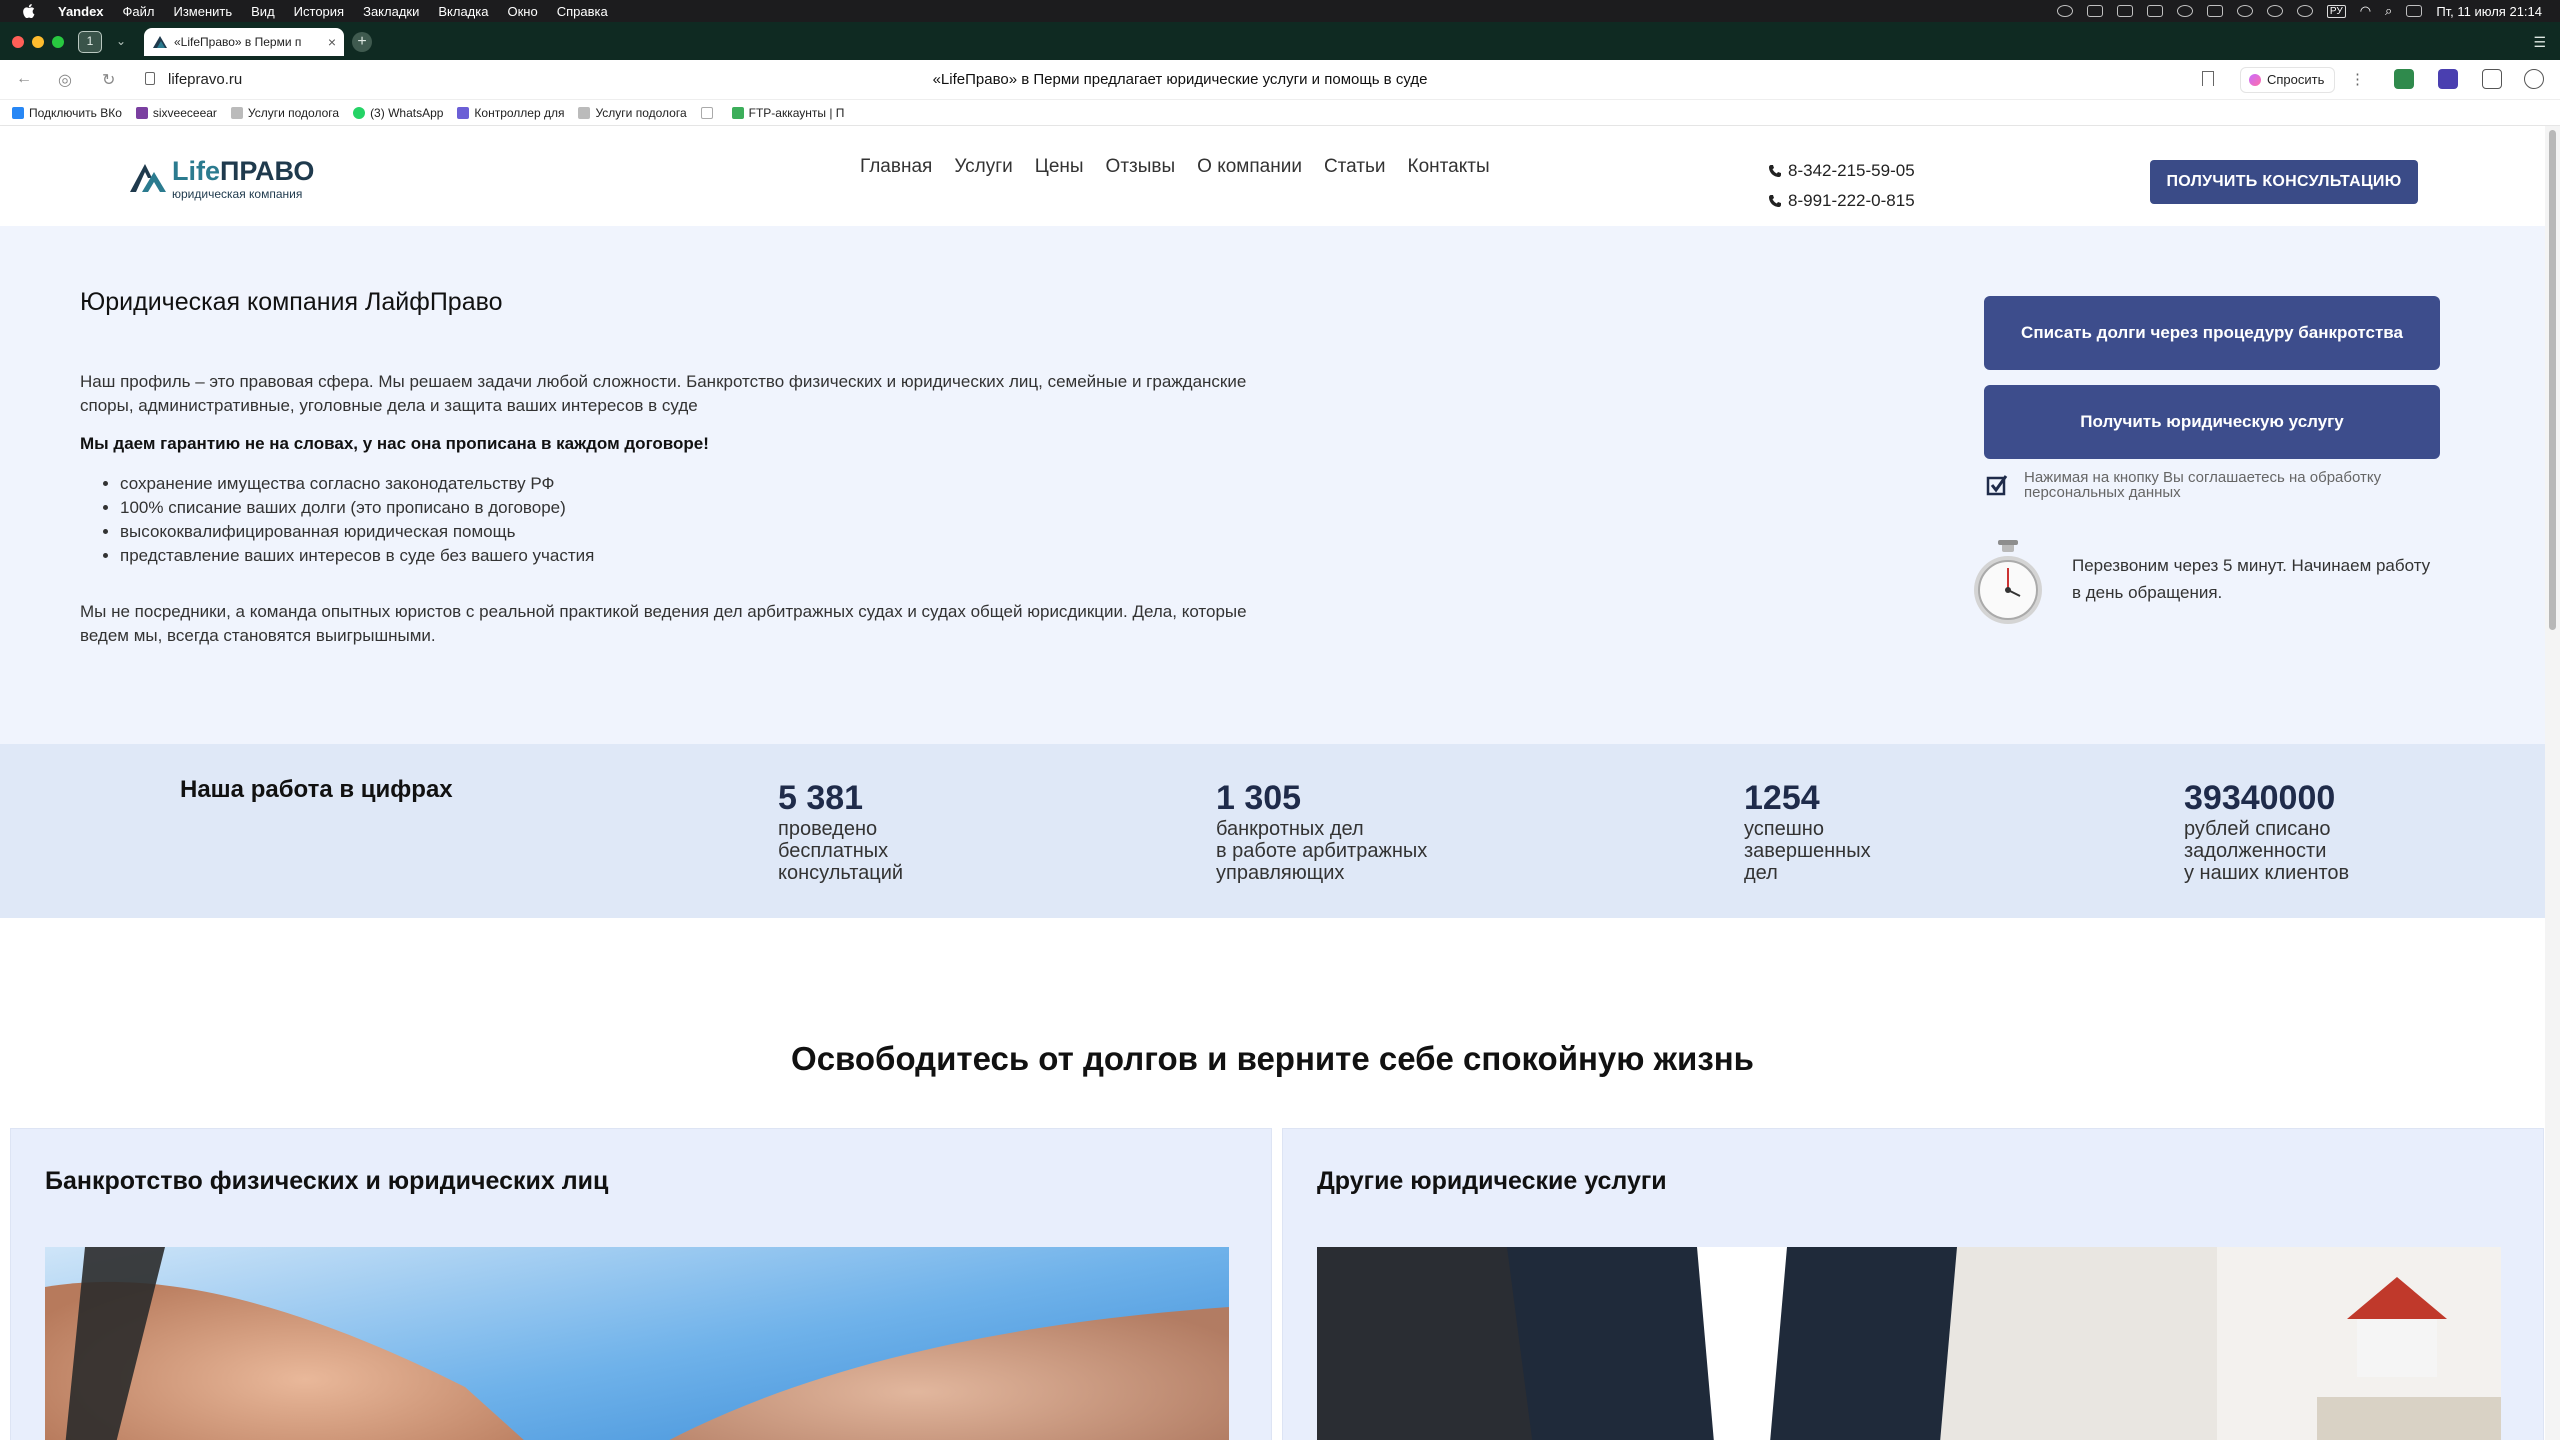 The image size is (2560, 1440). I want to click on card-title: Банкротство физических и юридических лиц, so click(327, 1181).